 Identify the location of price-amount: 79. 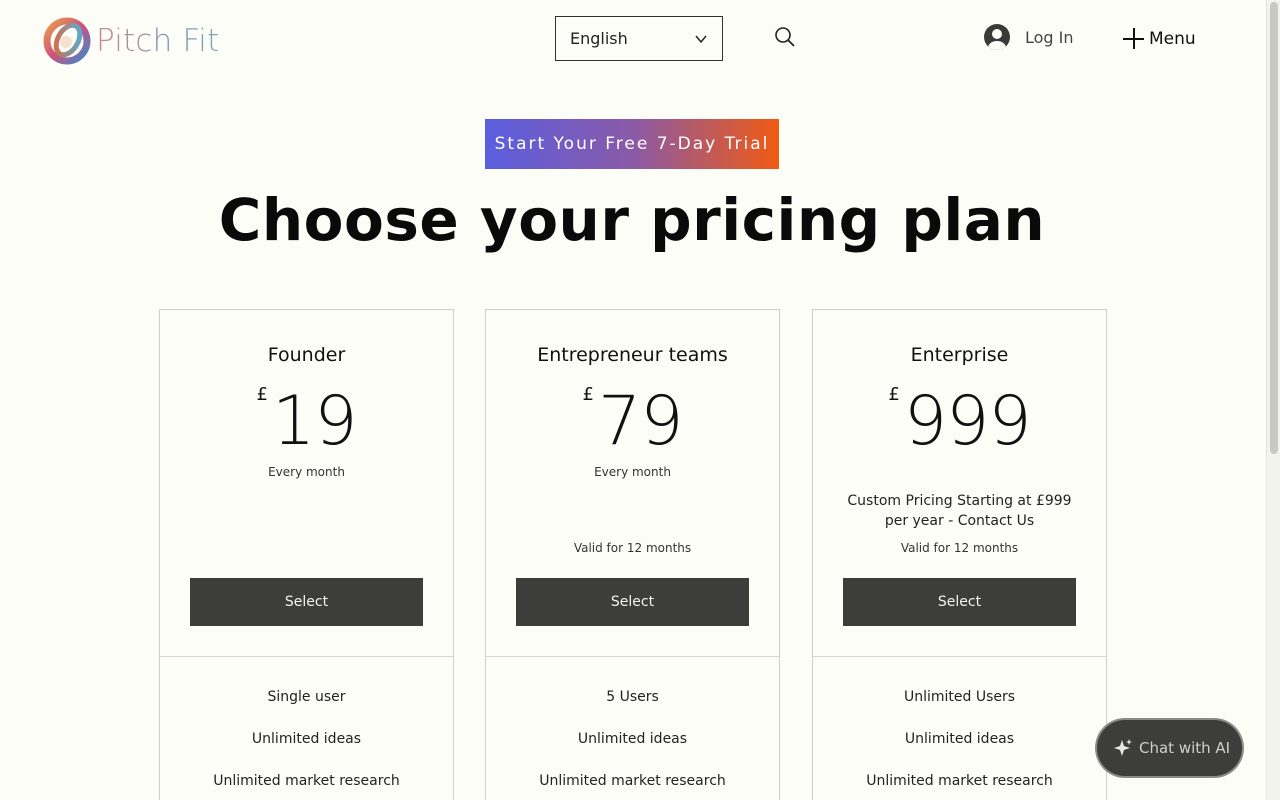
(640, 421).